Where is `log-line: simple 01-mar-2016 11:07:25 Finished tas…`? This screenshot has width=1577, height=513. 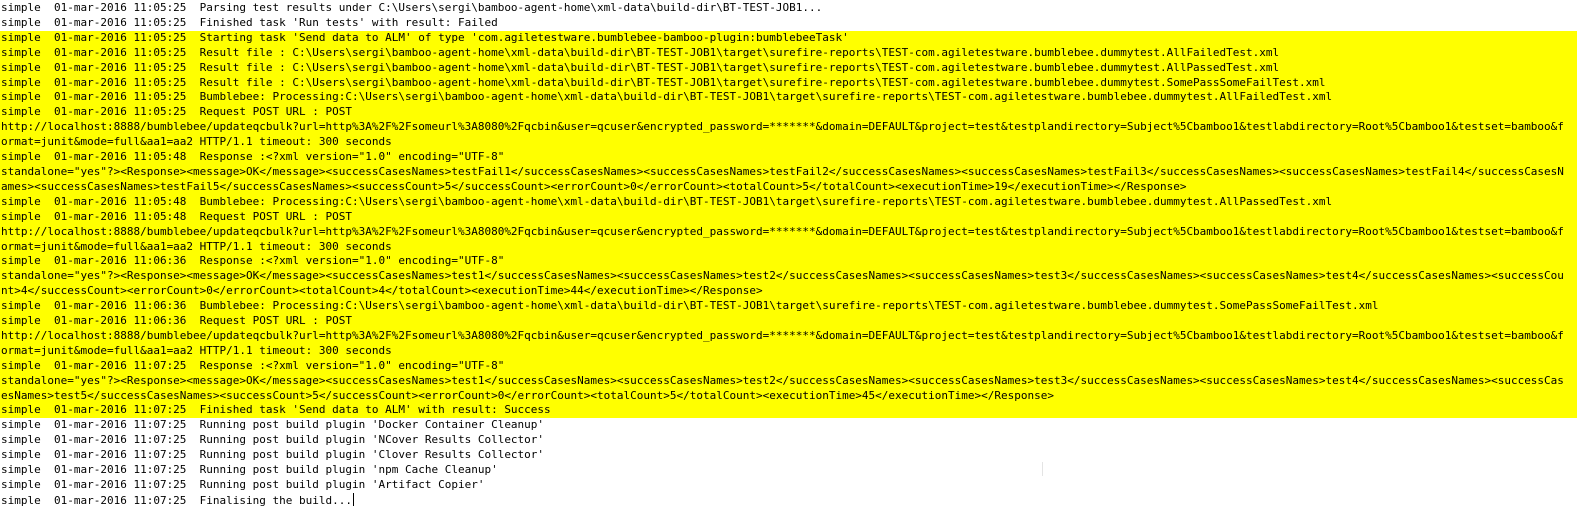 log-line: simple 01-mar-2016 11:07:25 Finished tas… is located at coordinates (788, 411).